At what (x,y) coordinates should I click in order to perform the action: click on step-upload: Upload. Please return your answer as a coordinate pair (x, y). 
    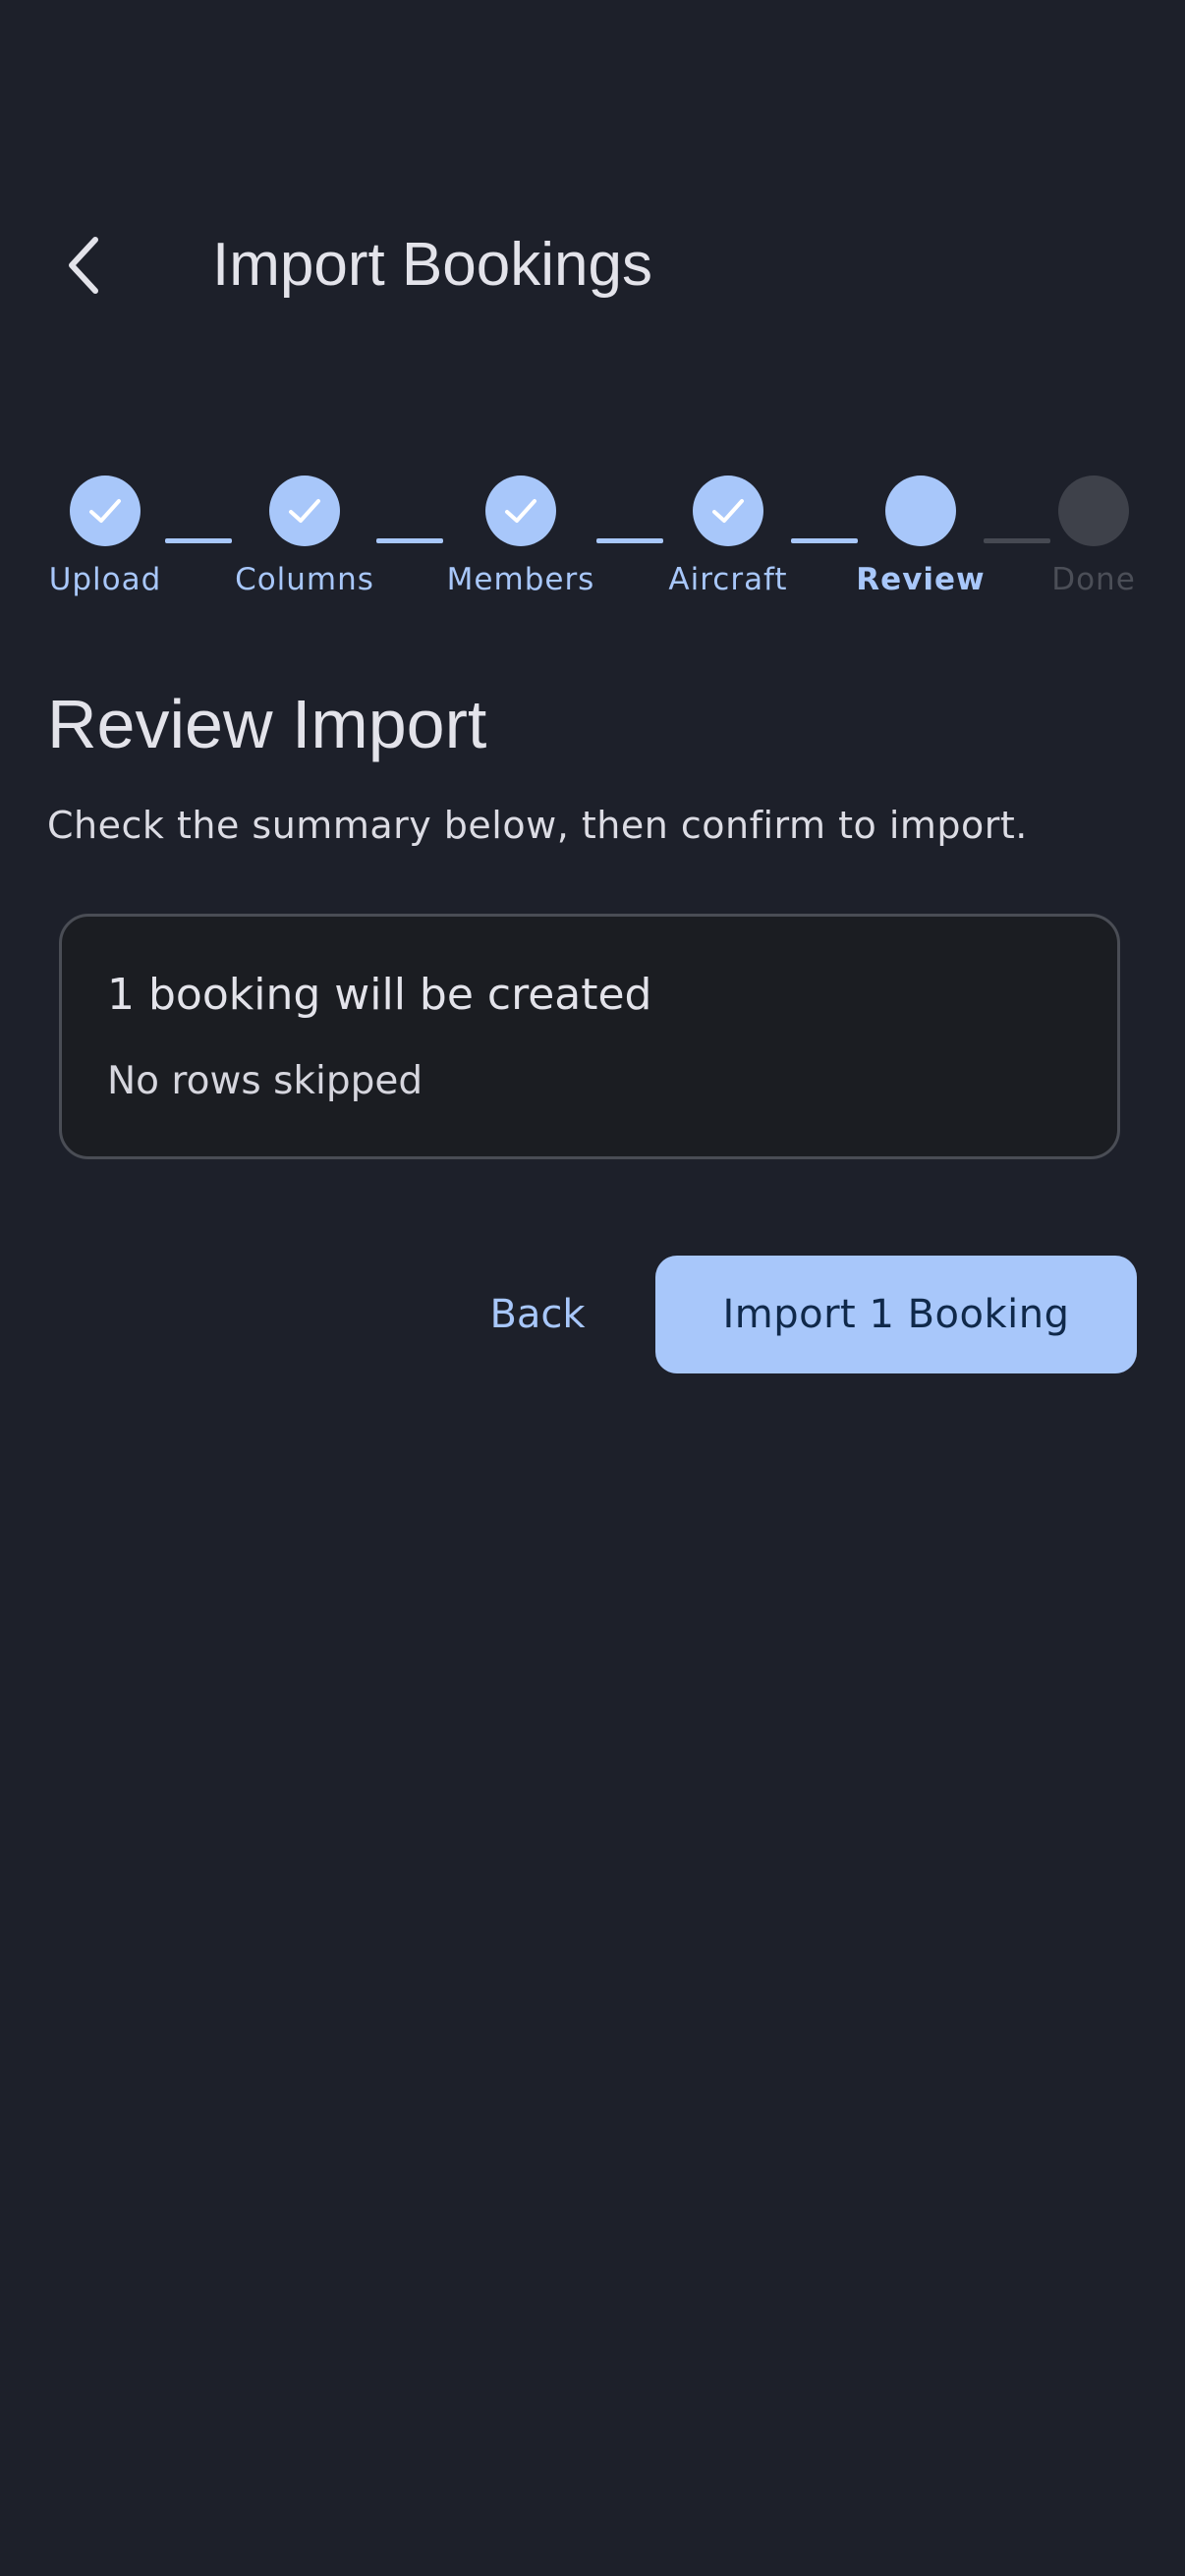
    Looking at the image, I should click on (105, 537).